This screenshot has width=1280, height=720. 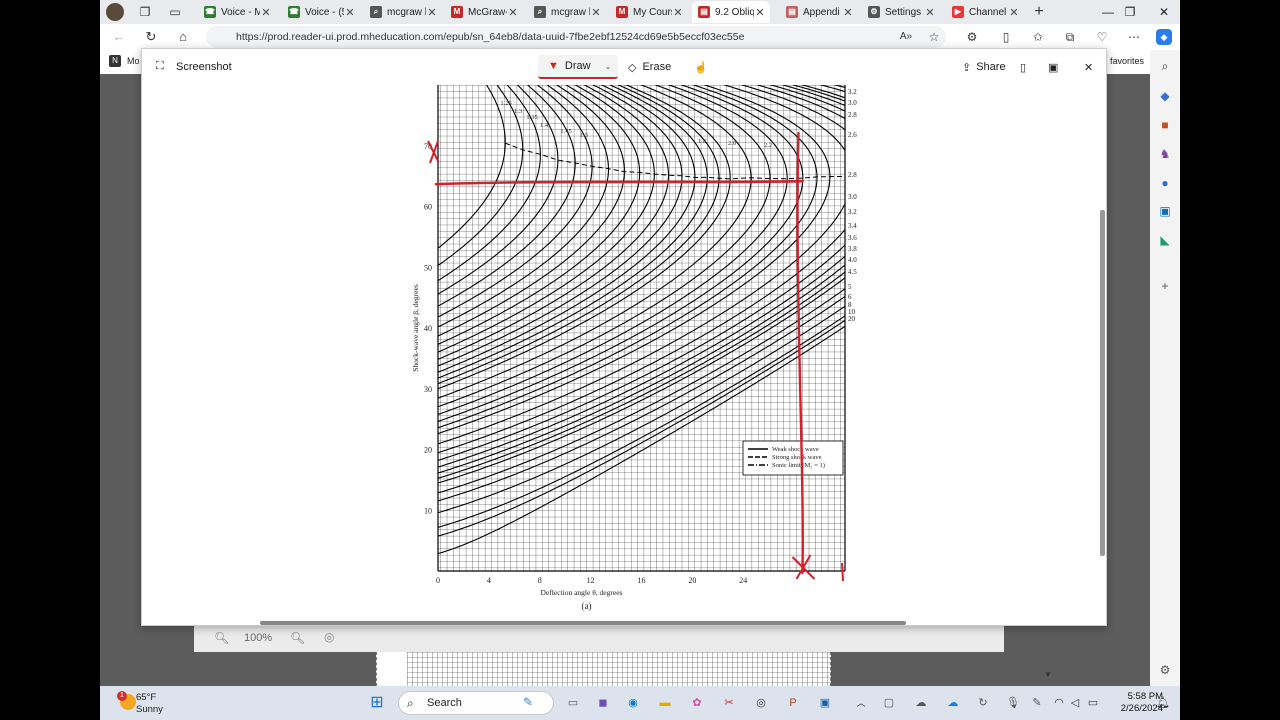 I want to click on shopping-tag-icon: ◆, so click(x=1165, y=96).